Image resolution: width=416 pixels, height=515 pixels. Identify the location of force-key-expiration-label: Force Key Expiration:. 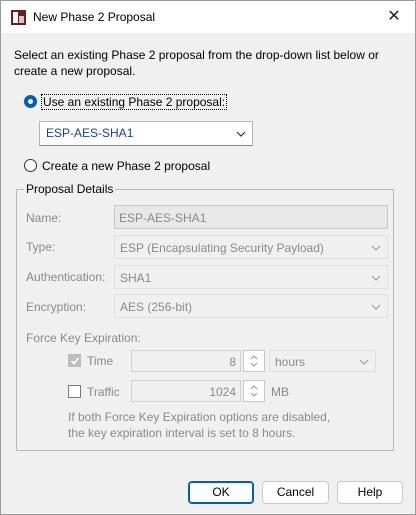
(83, 338).